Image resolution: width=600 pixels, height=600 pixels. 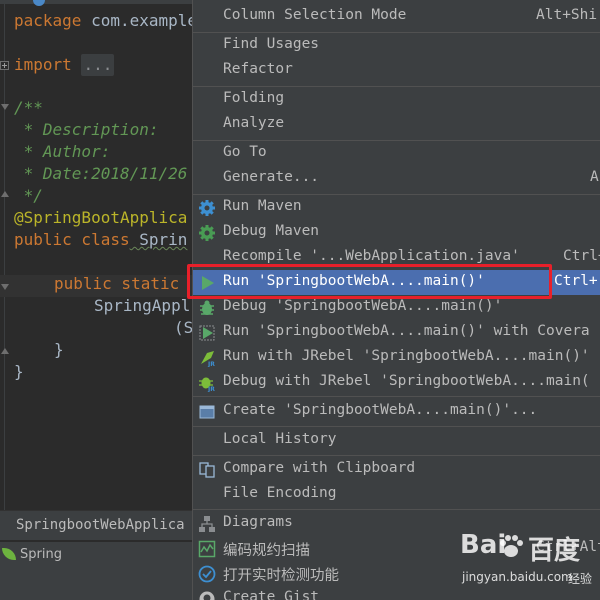 I want to click on annotation-highlight-box, so click(x=369, y=281).